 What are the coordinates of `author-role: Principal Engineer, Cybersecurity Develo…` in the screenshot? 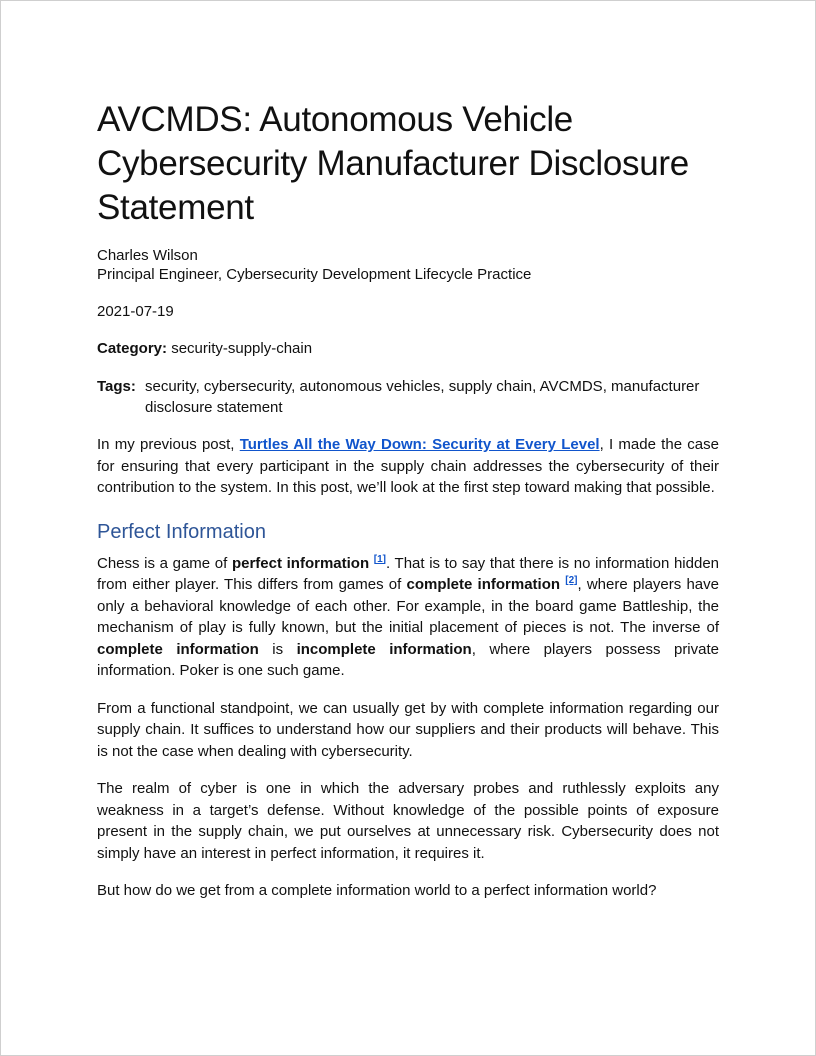 It's located at (314, 274).